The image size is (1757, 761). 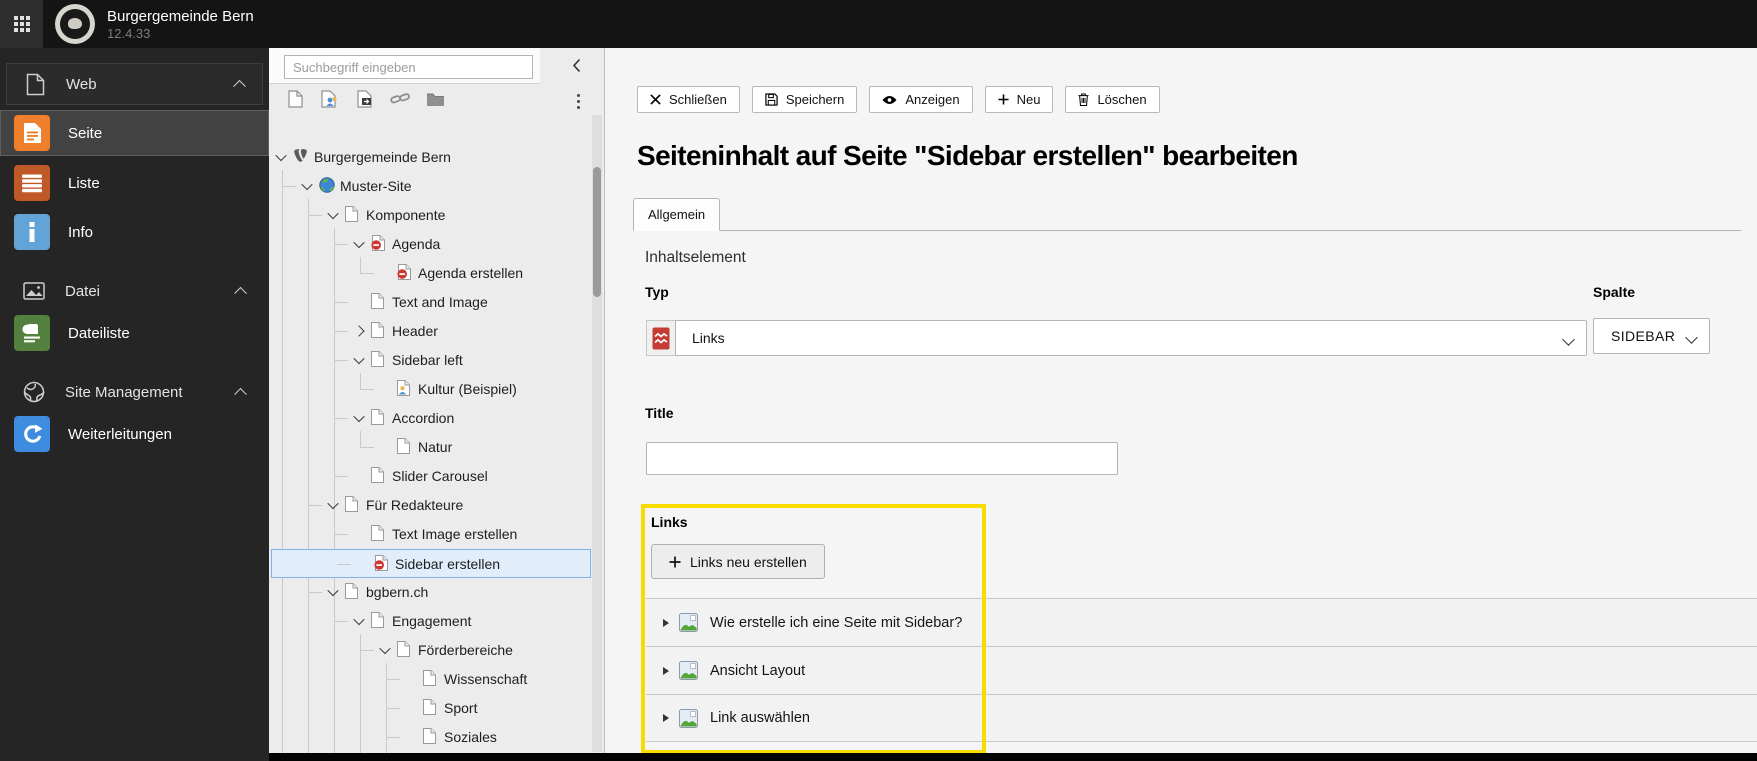 I want to click on tree-node-text-and-image: Text and Image, so click(x=430, y=302).